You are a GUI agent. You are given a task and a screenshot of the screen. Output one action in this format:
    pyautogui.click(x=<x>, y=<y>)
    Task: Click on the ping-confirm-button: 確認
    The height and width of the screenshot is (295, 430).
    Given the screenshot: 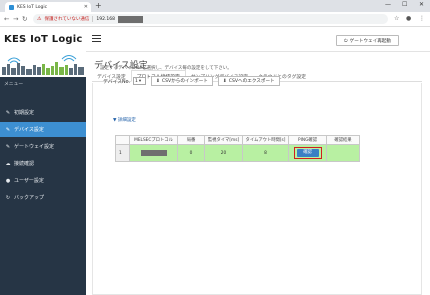 What is the action you would take?
    pyautogui.click(x=307, y=153)
    